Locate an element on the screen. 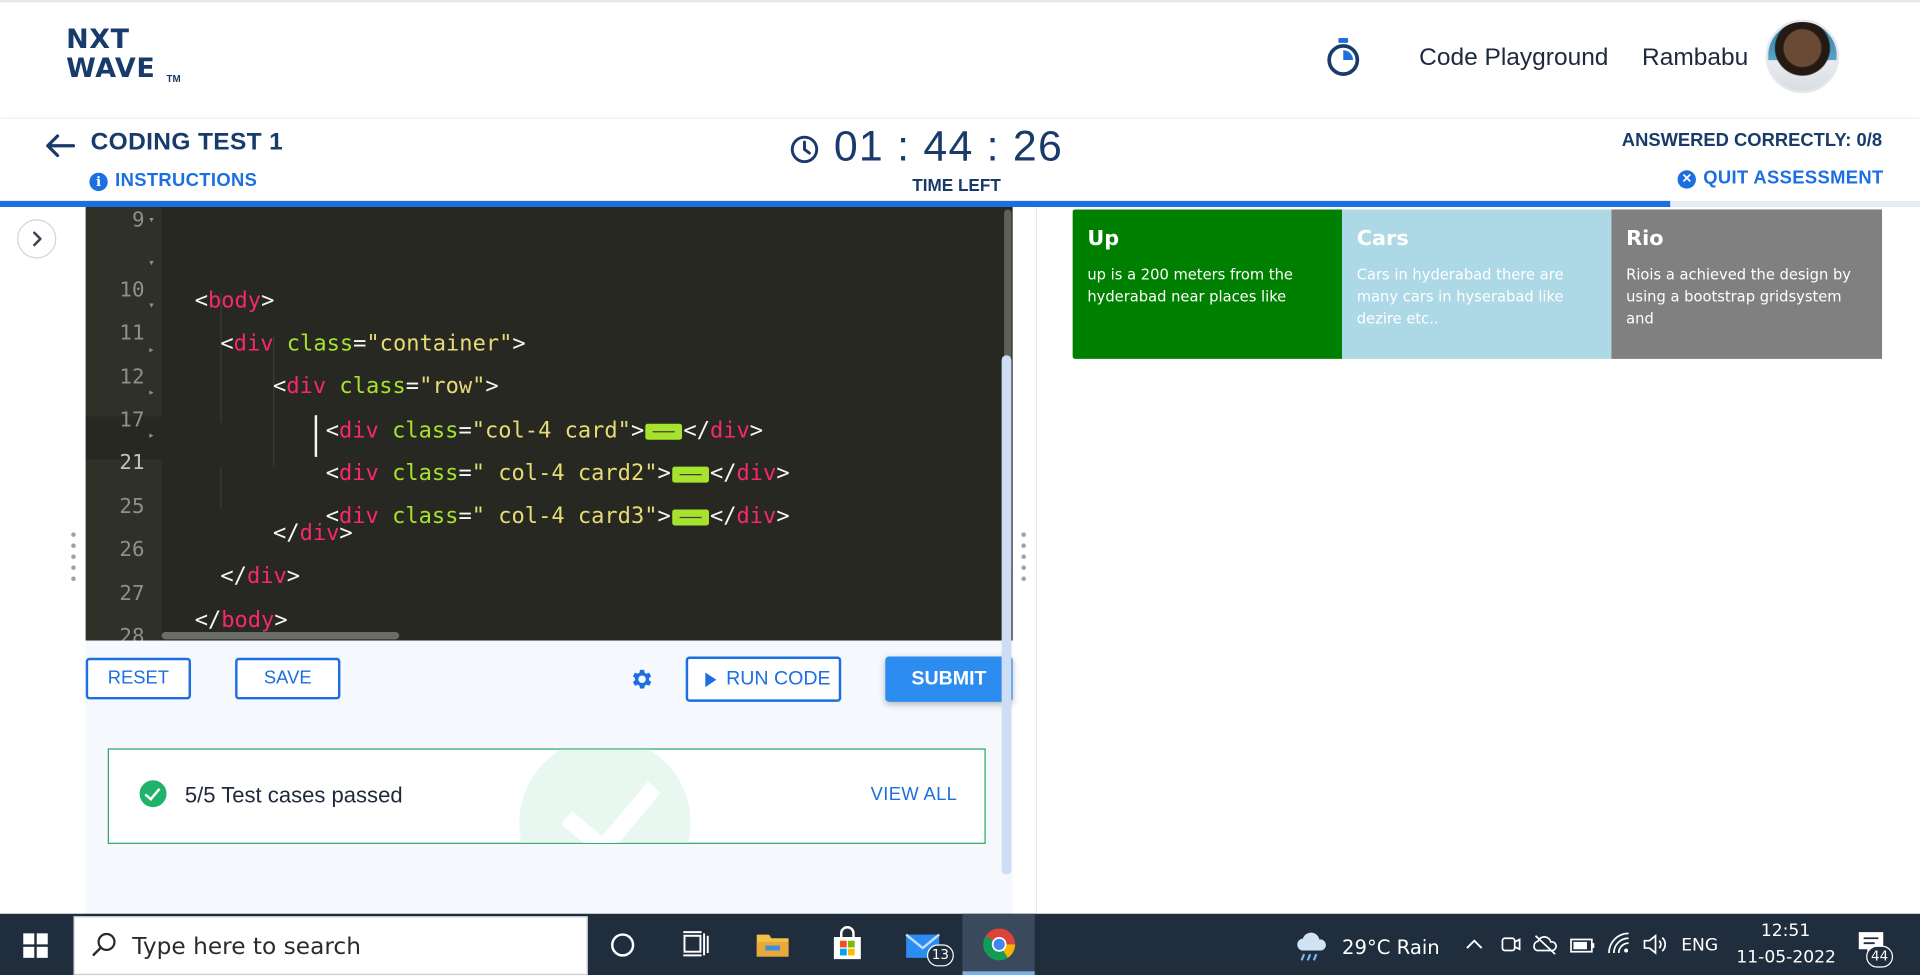 The width and height of the screenshot is (1920, 975). nxtwave-logo: NXT WAVE TM is located at coordinates (127, 56).